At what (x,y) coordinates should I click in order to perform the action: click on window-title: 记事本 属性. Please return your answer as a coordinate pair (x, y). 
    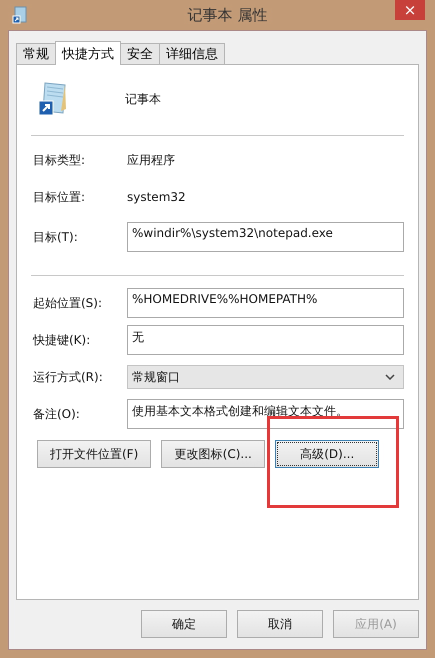
    Looking at the image, I should click on (228, 15).